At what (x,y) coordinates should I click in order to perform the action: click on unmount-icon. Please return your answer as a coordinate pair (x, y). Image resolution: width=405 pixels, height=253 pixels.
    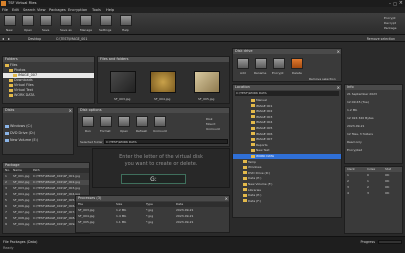
    Looking at the image, I should click on (160, 121).